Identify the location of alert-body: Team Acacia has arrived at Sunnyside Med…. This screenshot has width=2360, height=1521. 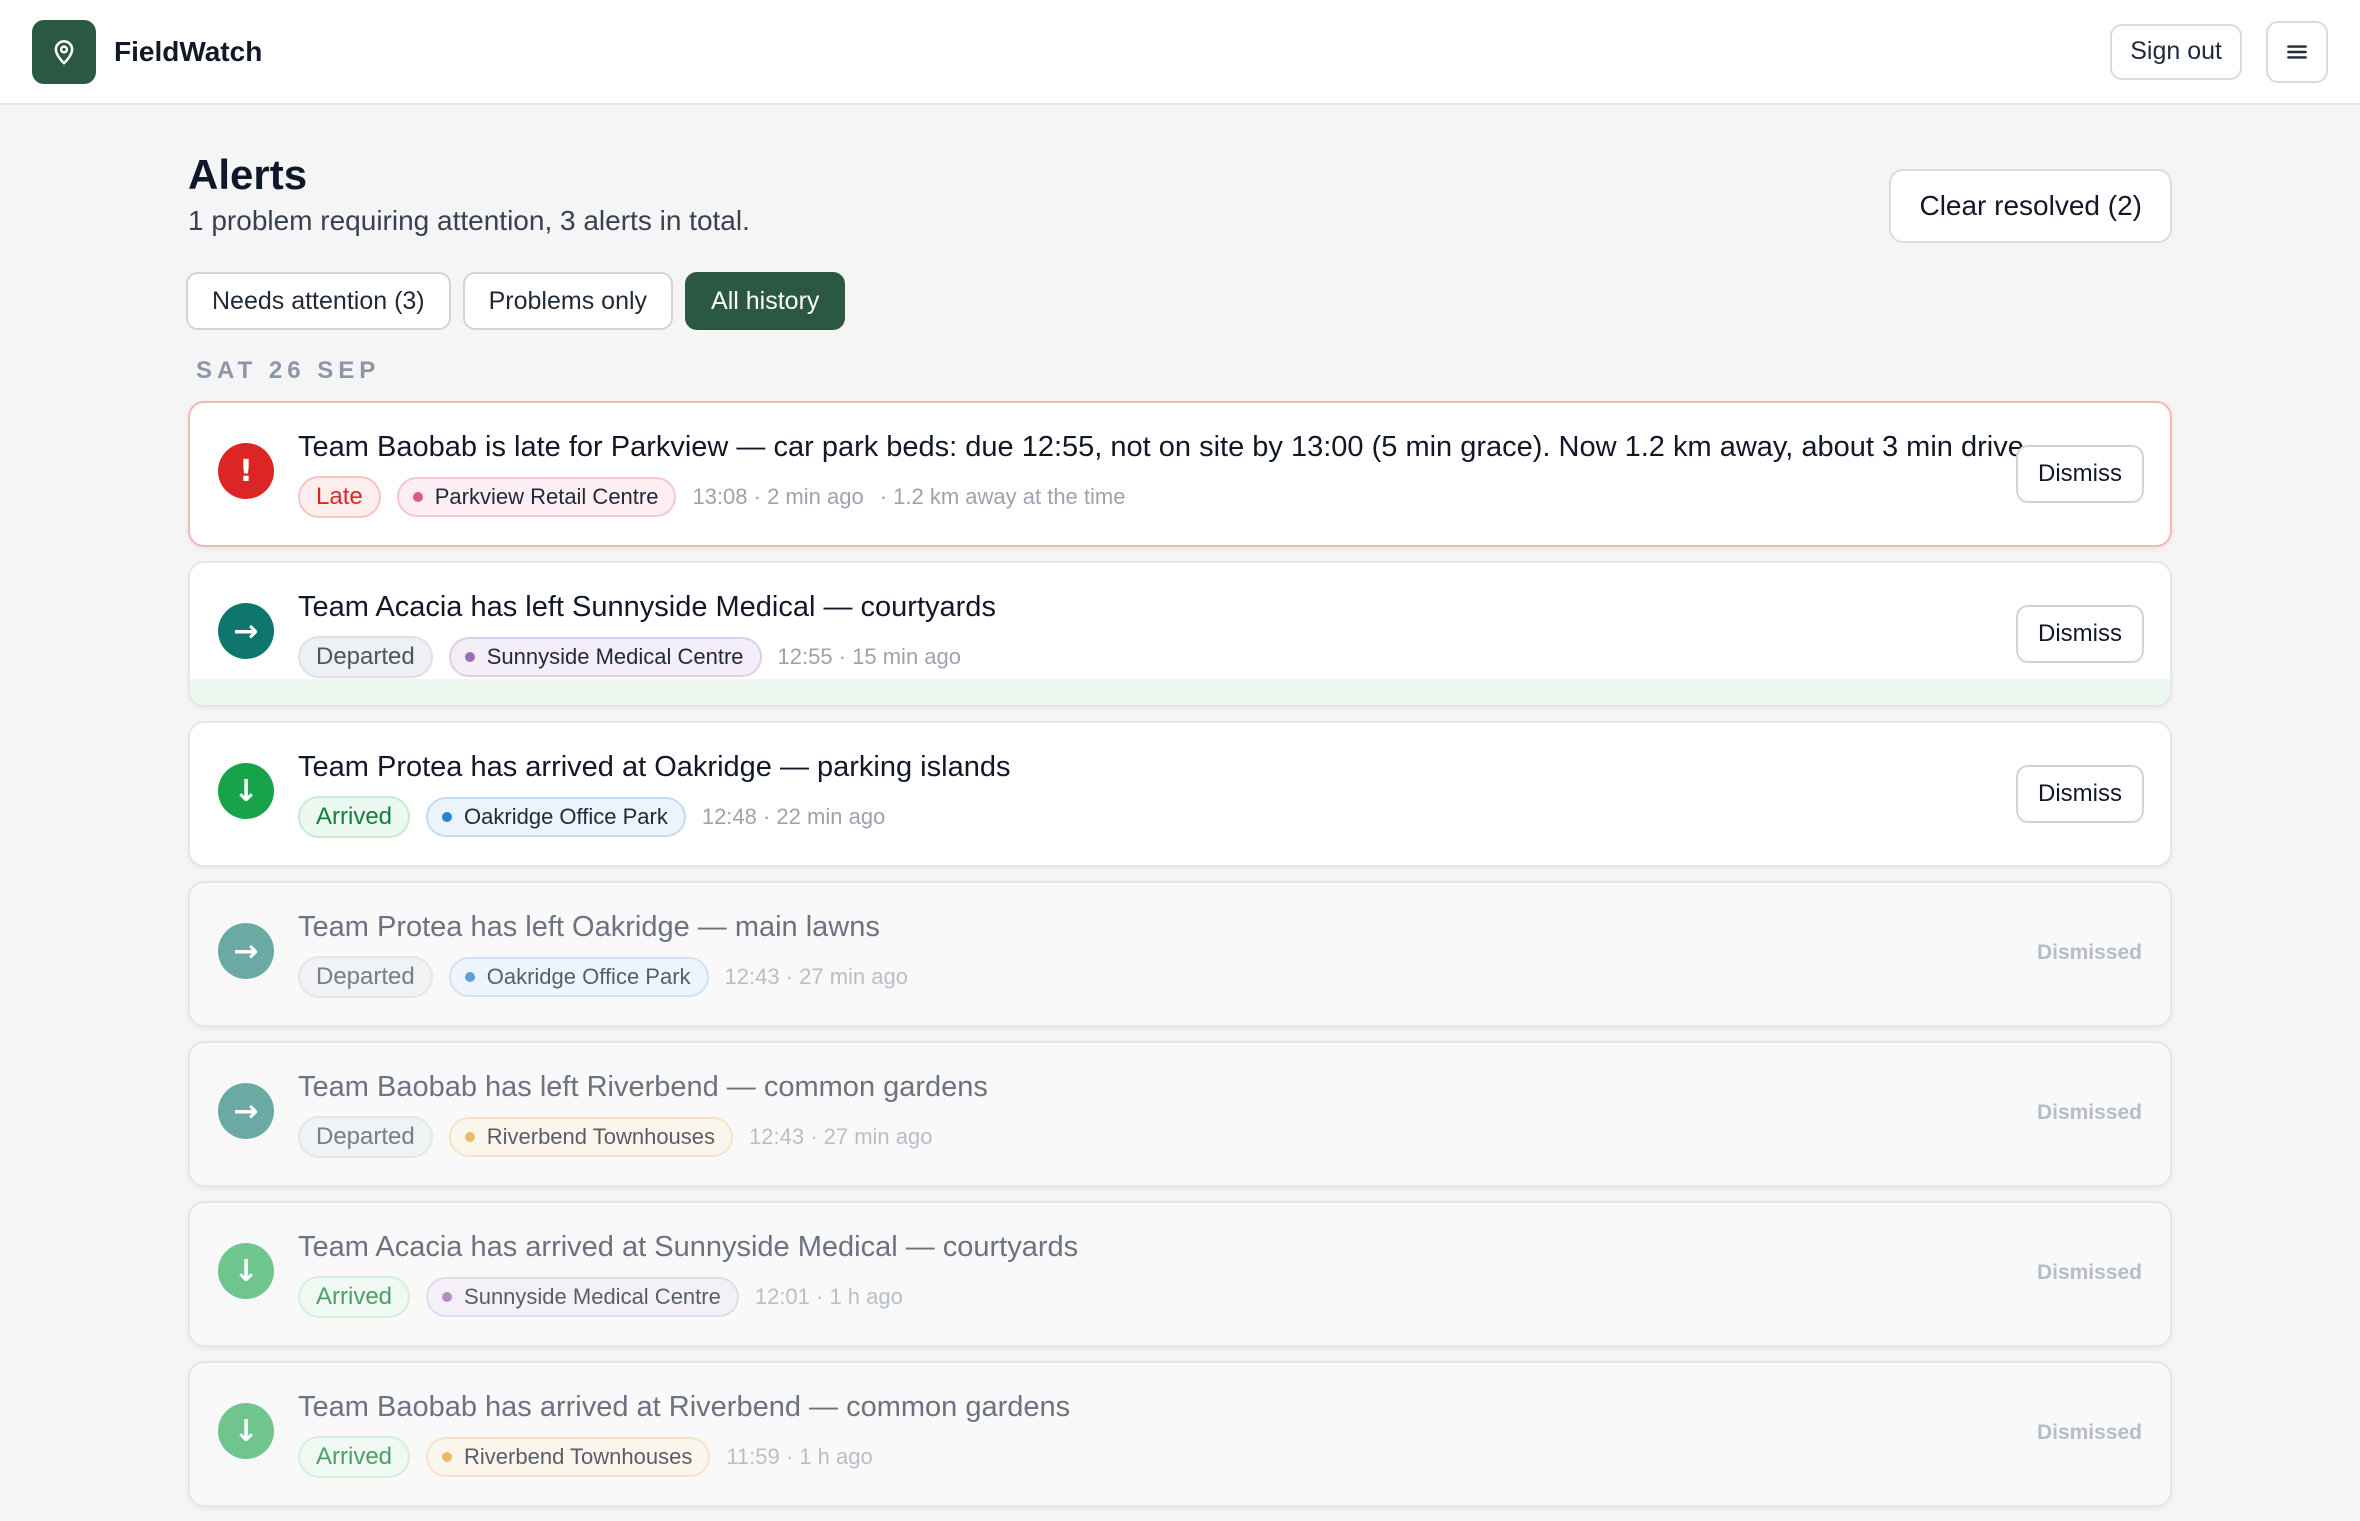
(1159, 1274).